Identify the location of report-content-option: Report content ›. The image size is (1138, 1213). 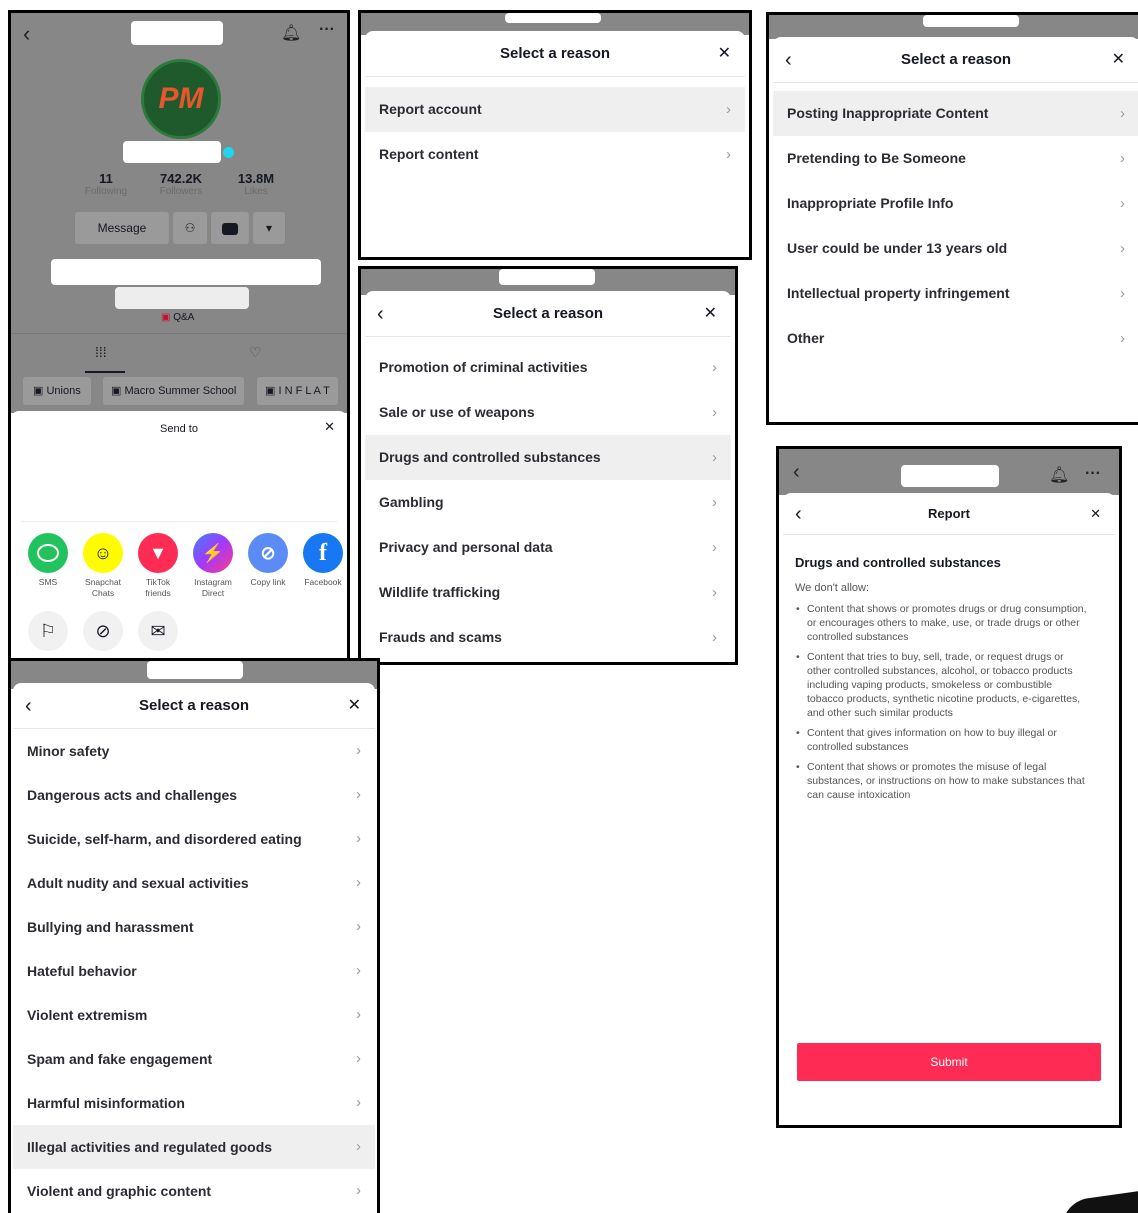
(555, 154).